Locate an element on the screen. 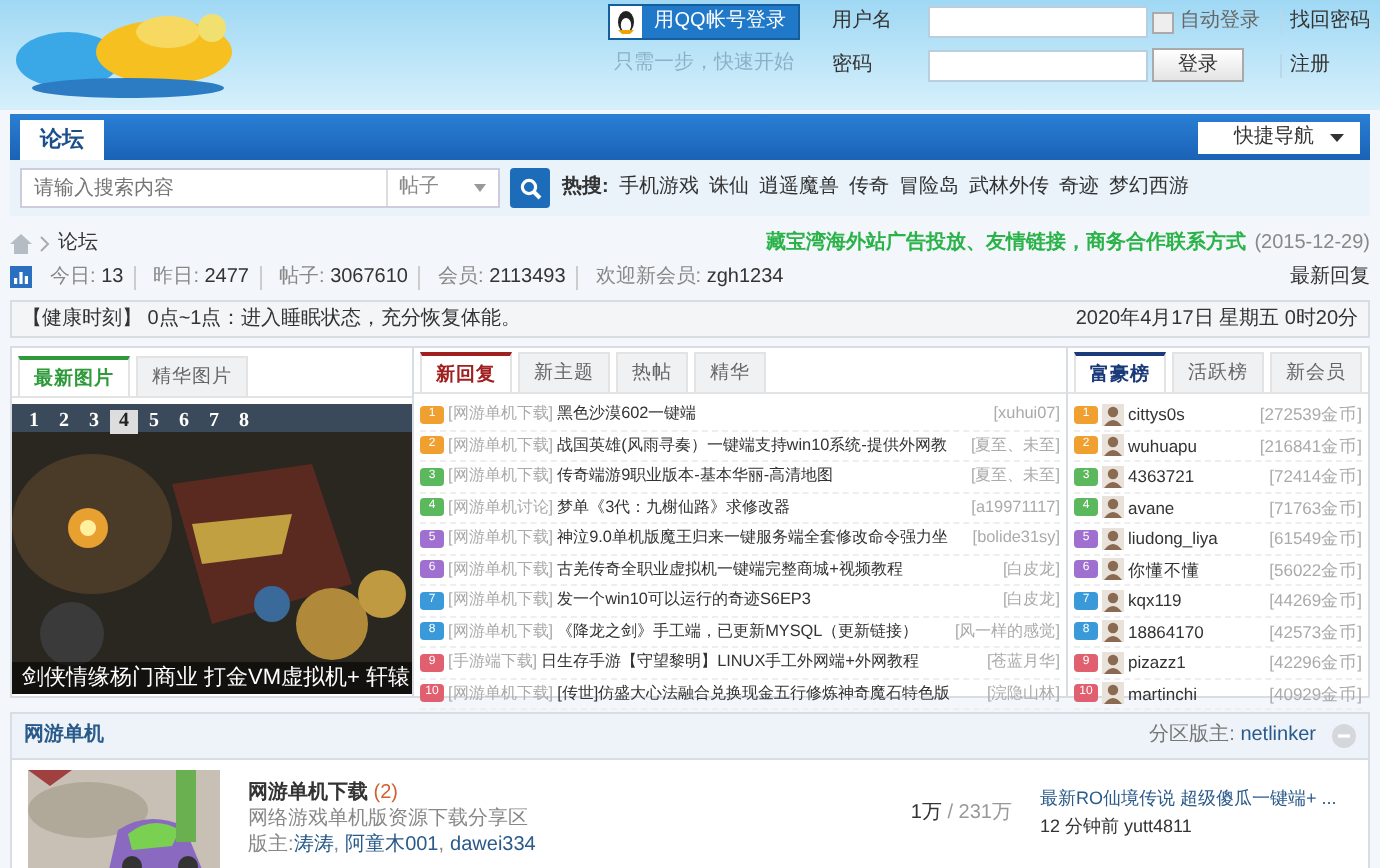  thread-title-link: 黑色沙漠602一键端 is located at coordinates (627, 414).